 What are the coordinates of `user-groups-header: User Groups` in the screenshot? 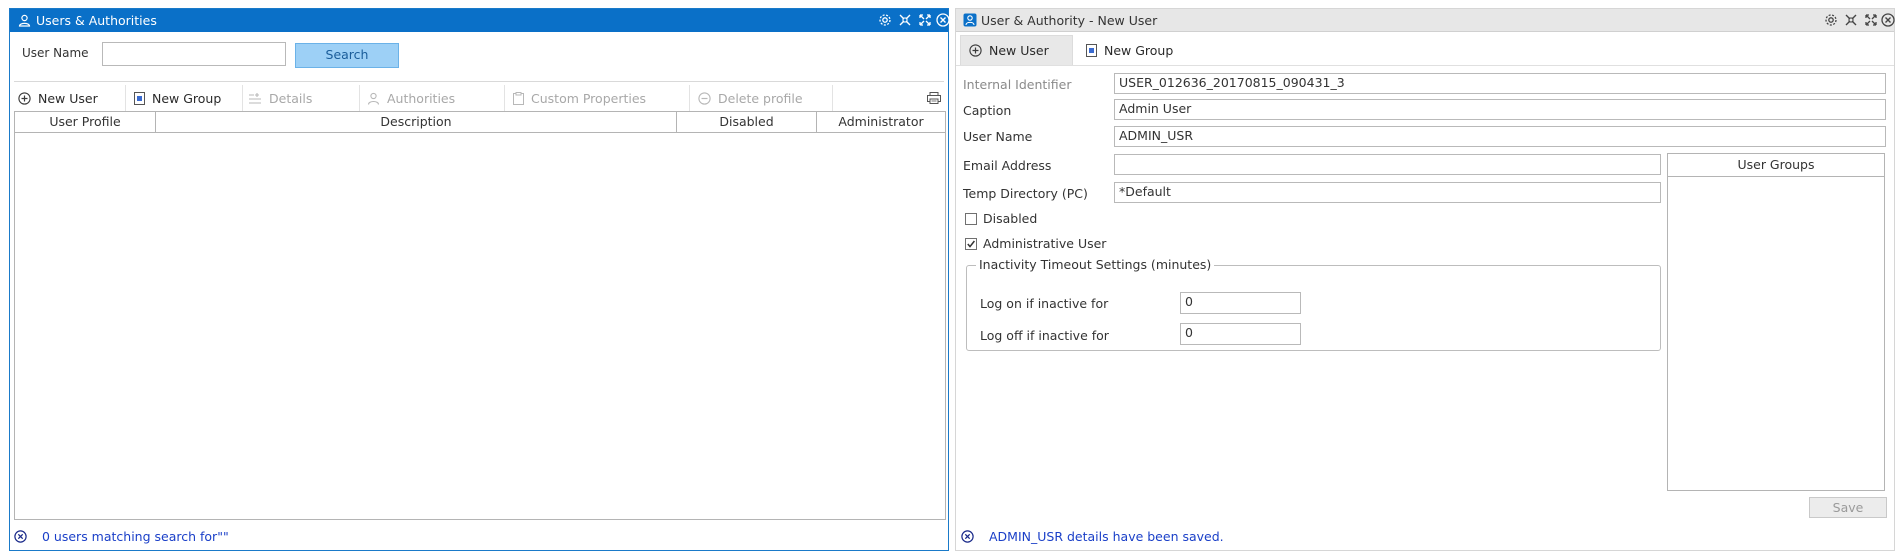 It's located at (1776, 165).